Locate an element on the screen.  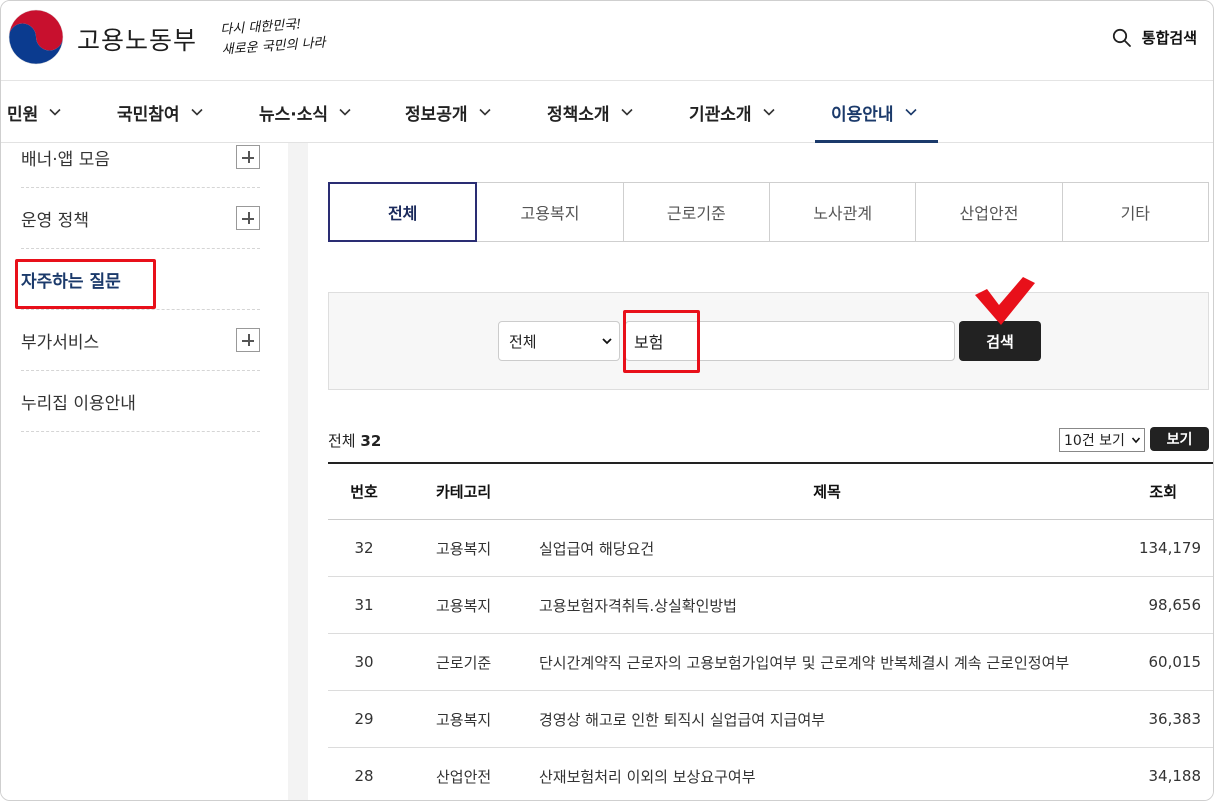
tab-employment-welfare: 고용복지 is located at coordinates (550, 212).